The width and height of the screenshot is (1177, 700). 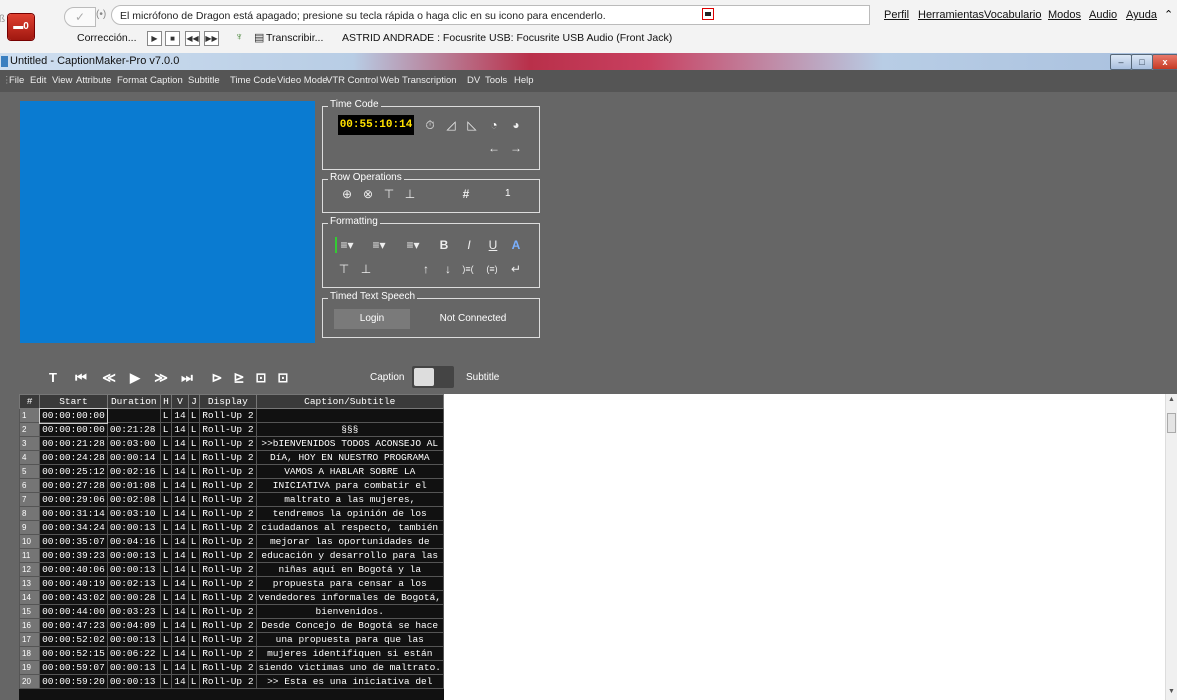 I want to click on play-caption-all-icon: ⊵, so click(x=239, y=378).